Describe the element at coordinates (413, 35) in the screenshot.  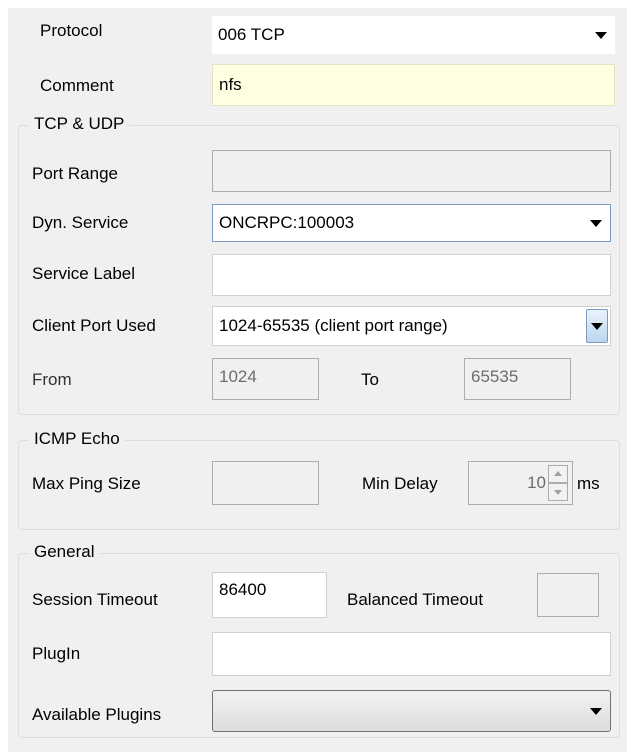
I see `protocol-select: 006 TCP` at that location.